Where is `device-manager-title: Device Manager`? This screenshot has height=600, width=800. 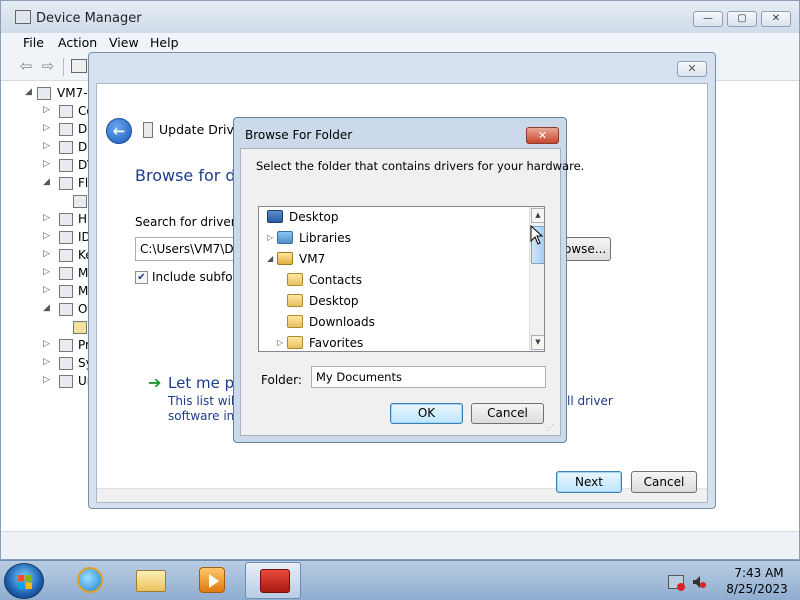 device-manager-title: Device Manager is located at coordinates (89, 18).